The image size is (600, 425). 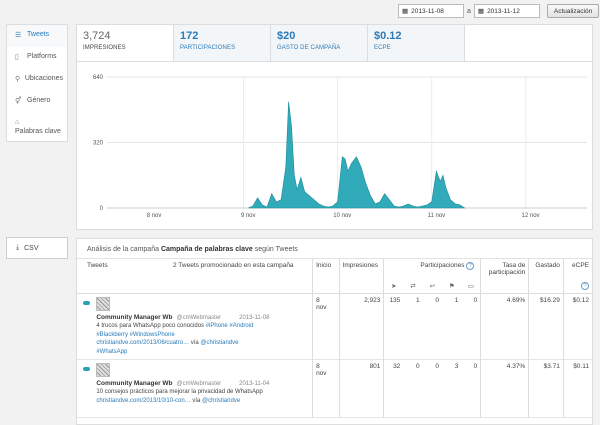 What do you see at coordinates (456, 300) in the screenshot?
I see `cell-follows: 1` at bounding box center [456, 300].